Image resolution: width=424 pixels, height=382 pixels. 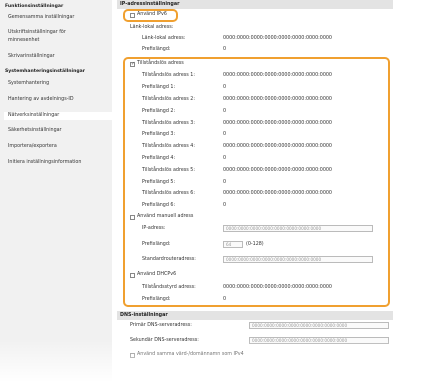 I want to click on sidebar-item-department-id: Hantering av avdelnings-ID, so click(x=58, y=100).